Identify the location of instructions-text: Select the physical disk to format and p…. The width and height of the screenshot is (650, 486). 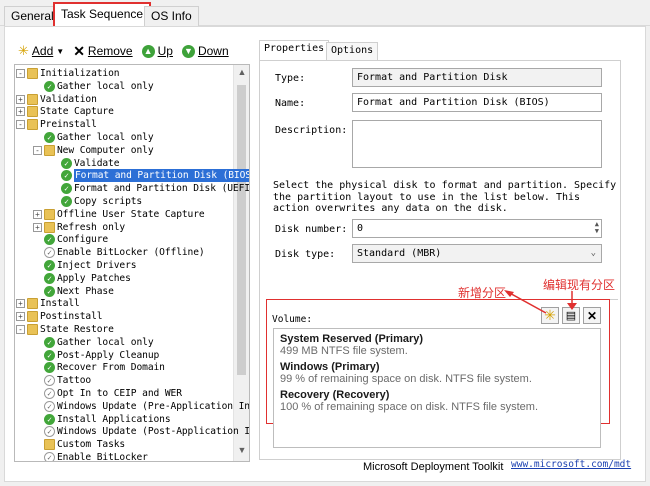
(445, 197).